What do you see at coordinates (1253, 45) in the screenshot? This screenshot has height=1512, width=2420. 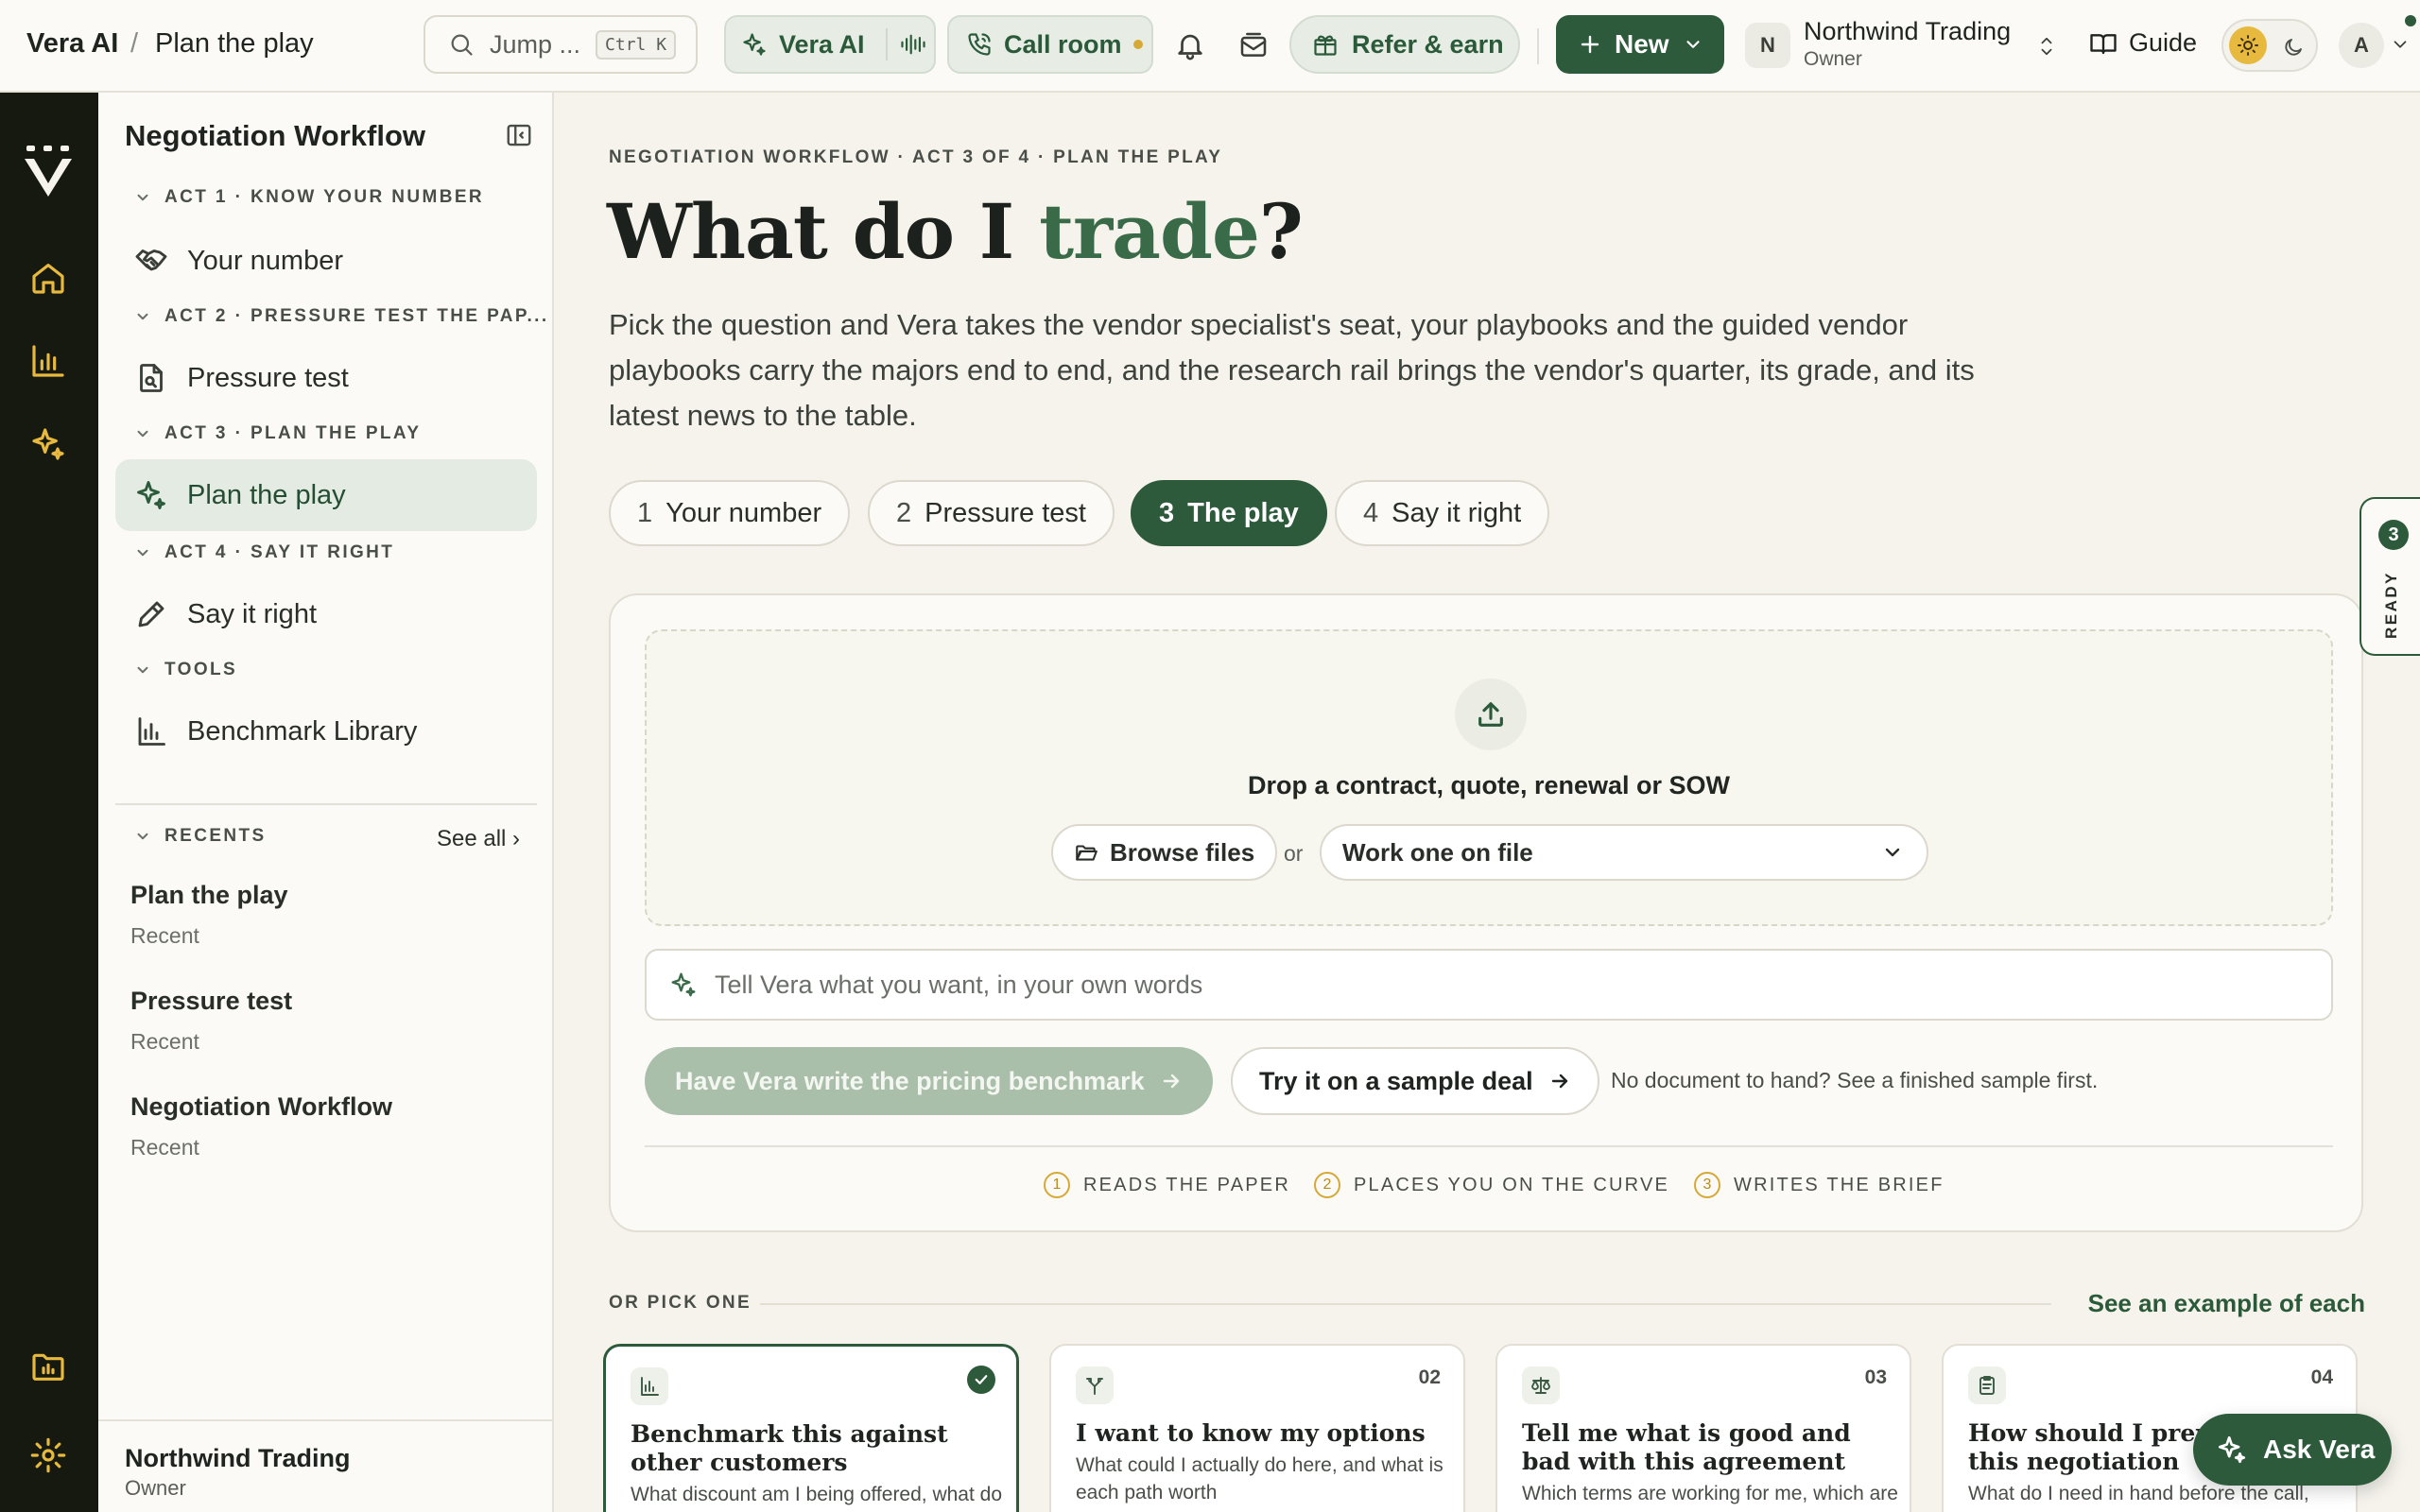 I see `inbox-icon` at bounding box center [1253, 45].